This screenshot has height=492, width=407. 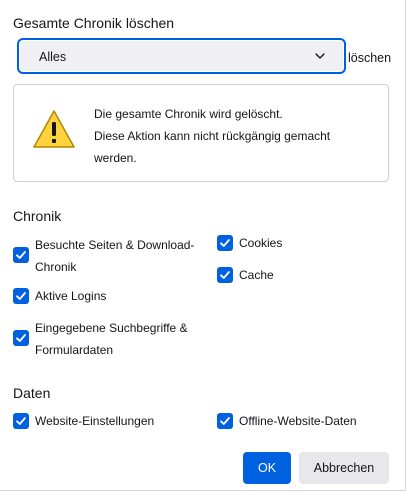 What do you see at coordinates (298, 421) in the screenshot?
I see `checkbox-label: Offline-Website-Daten` at bounding box center [298, 421].